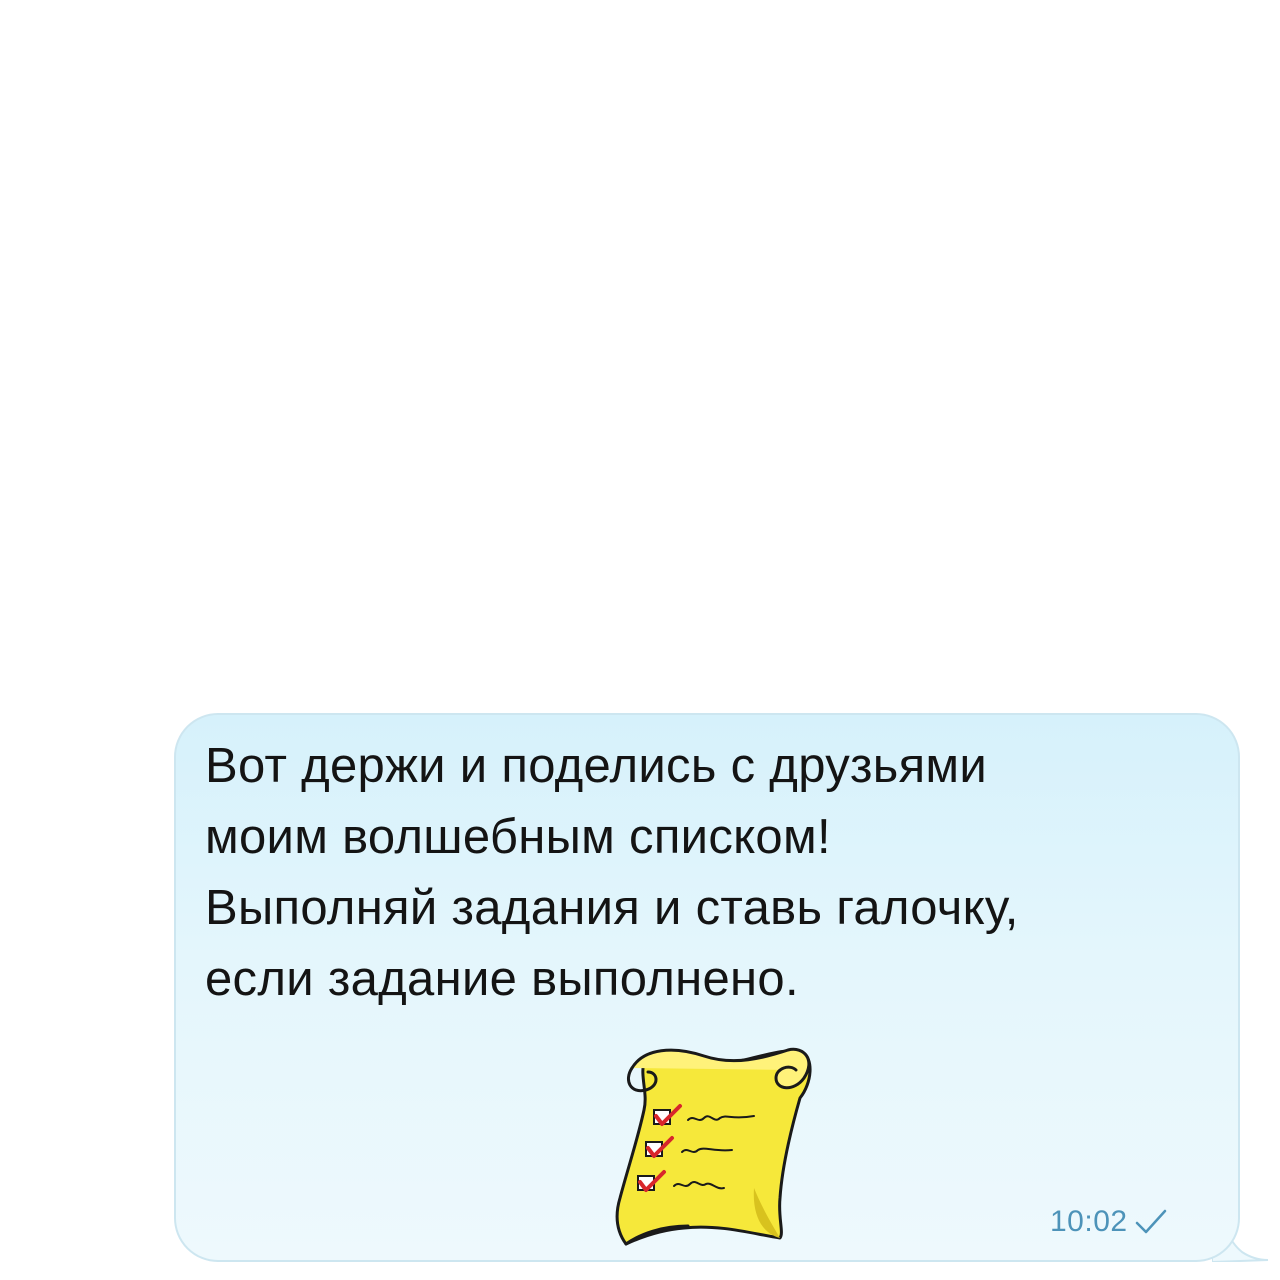 This screenshot has height=1280, width=1280. Describe the element at coordinates (518, 837) in the screenshot. I see `message-line: моим волшебным списком!` at that location.